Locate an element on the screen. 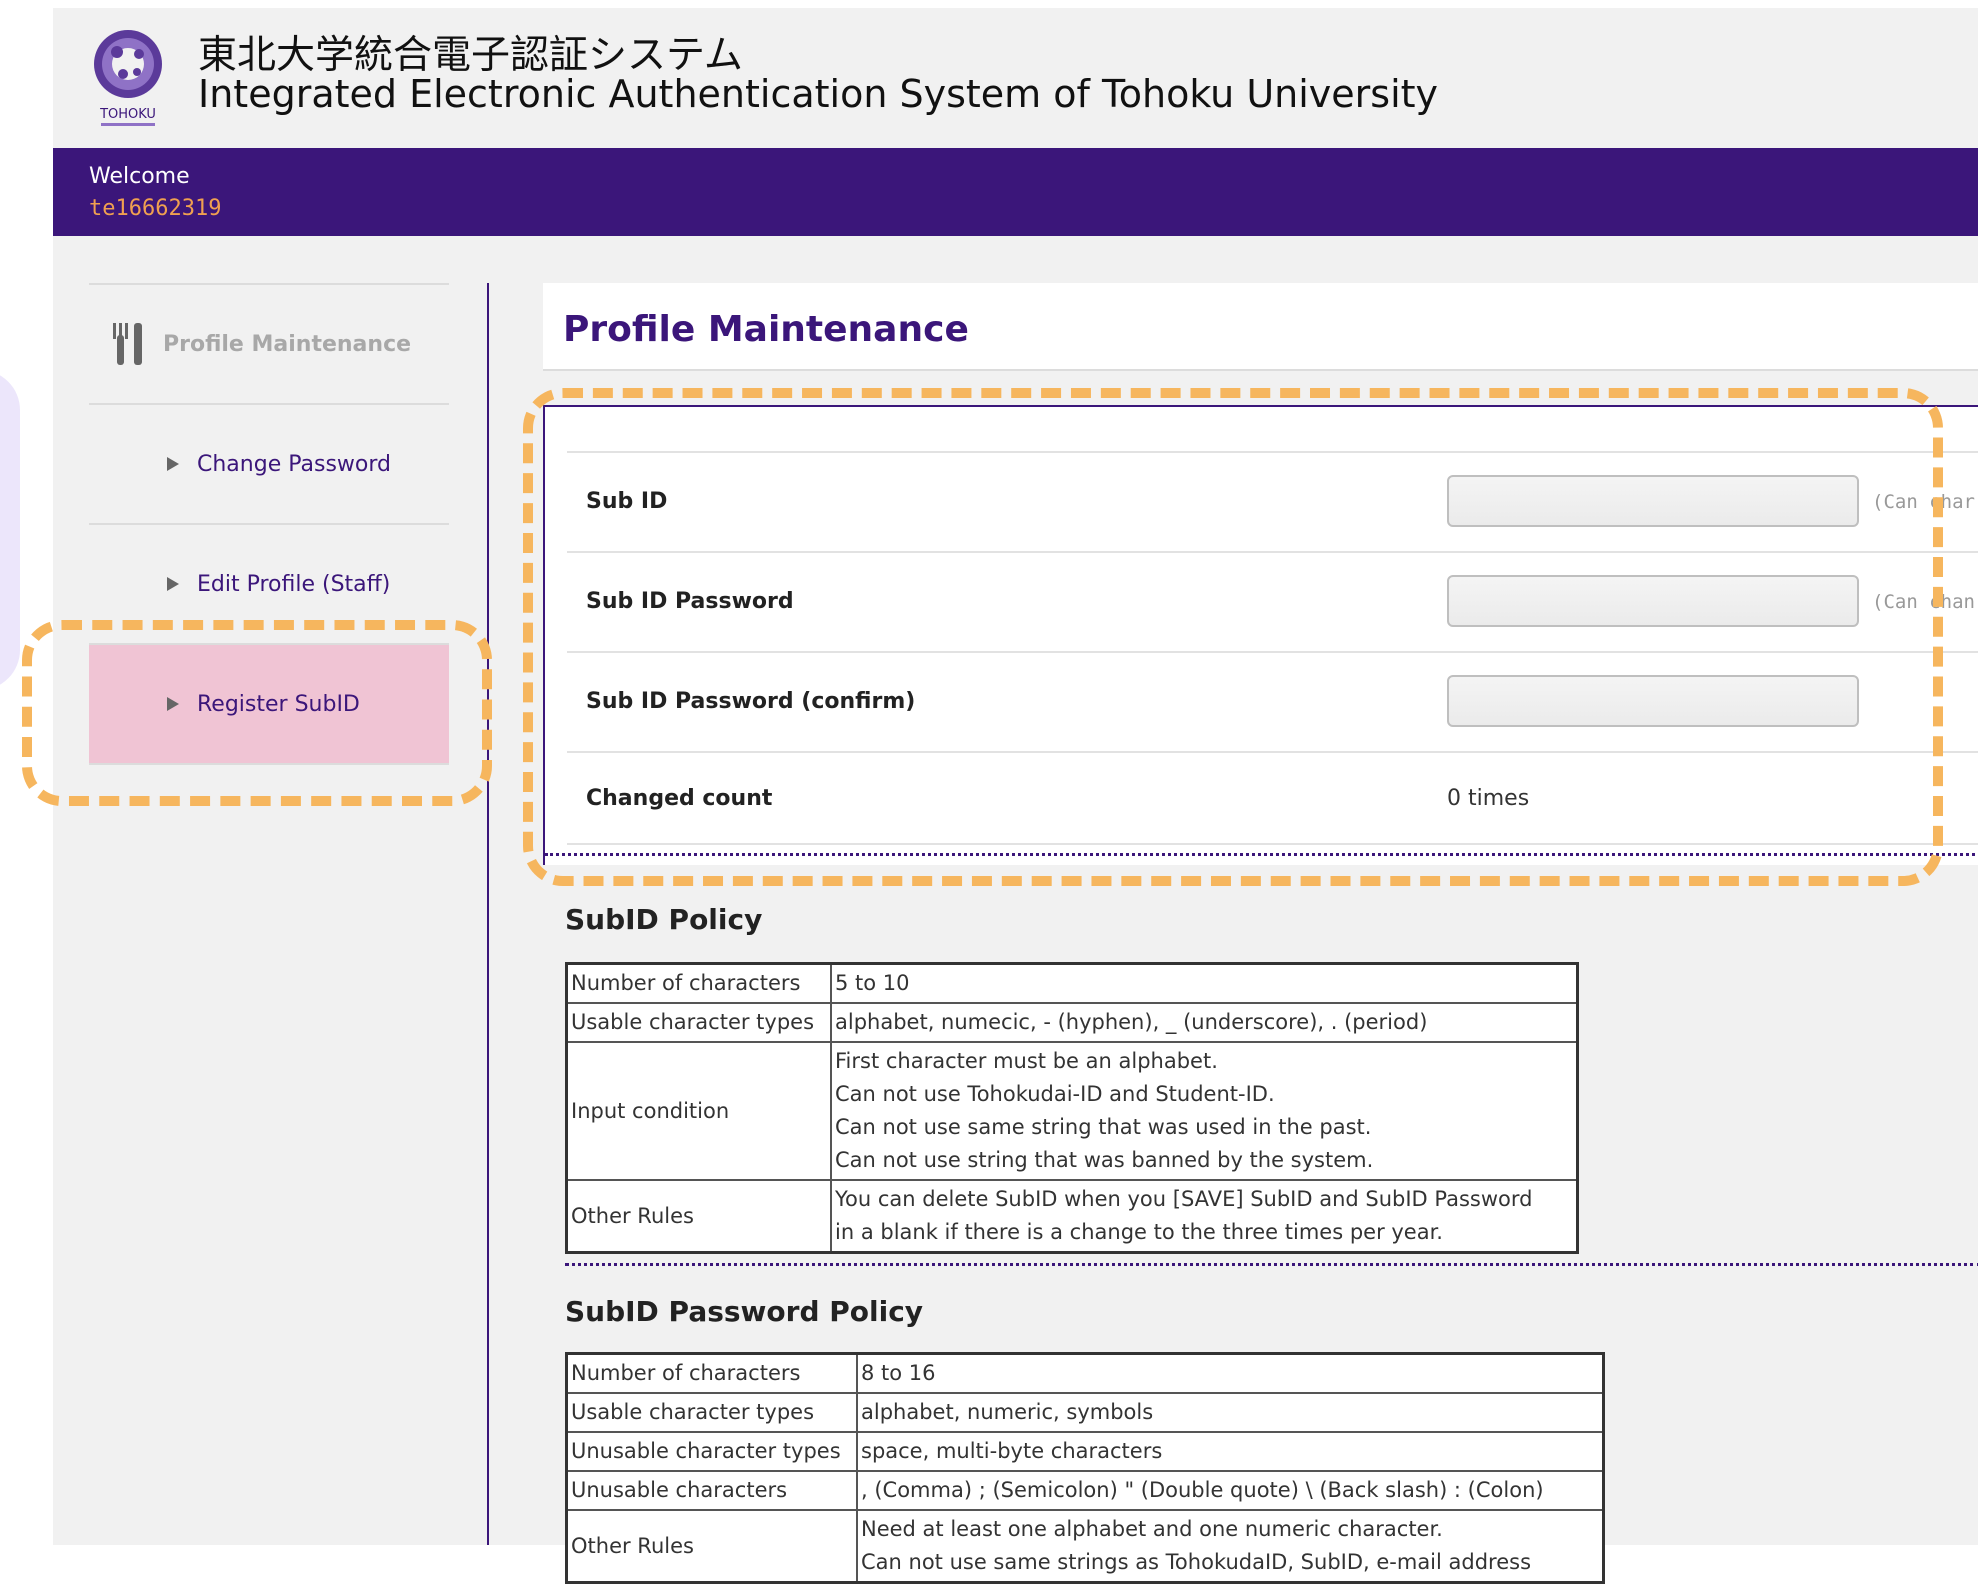  welcome-label: Welcome is located at coordinates (139, 176).